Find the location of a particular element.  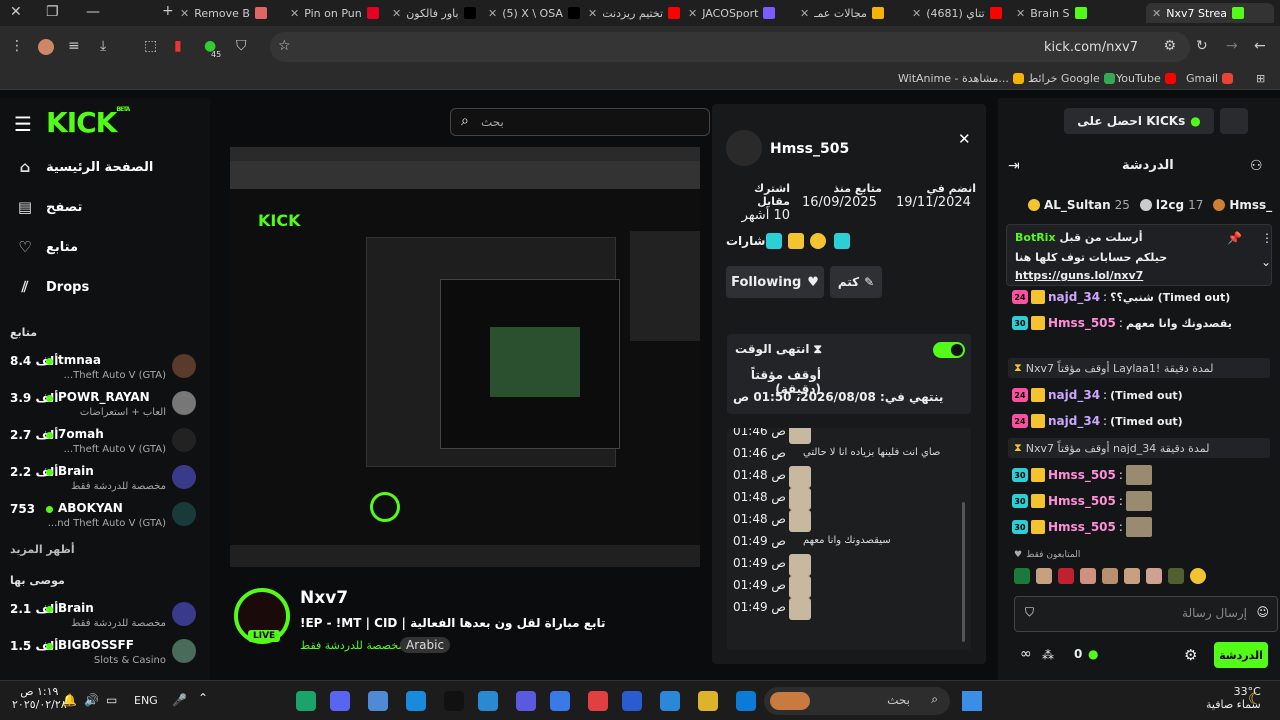

browser-tab: ✕ (4681) تتاي is located at coordinates (962, 13).